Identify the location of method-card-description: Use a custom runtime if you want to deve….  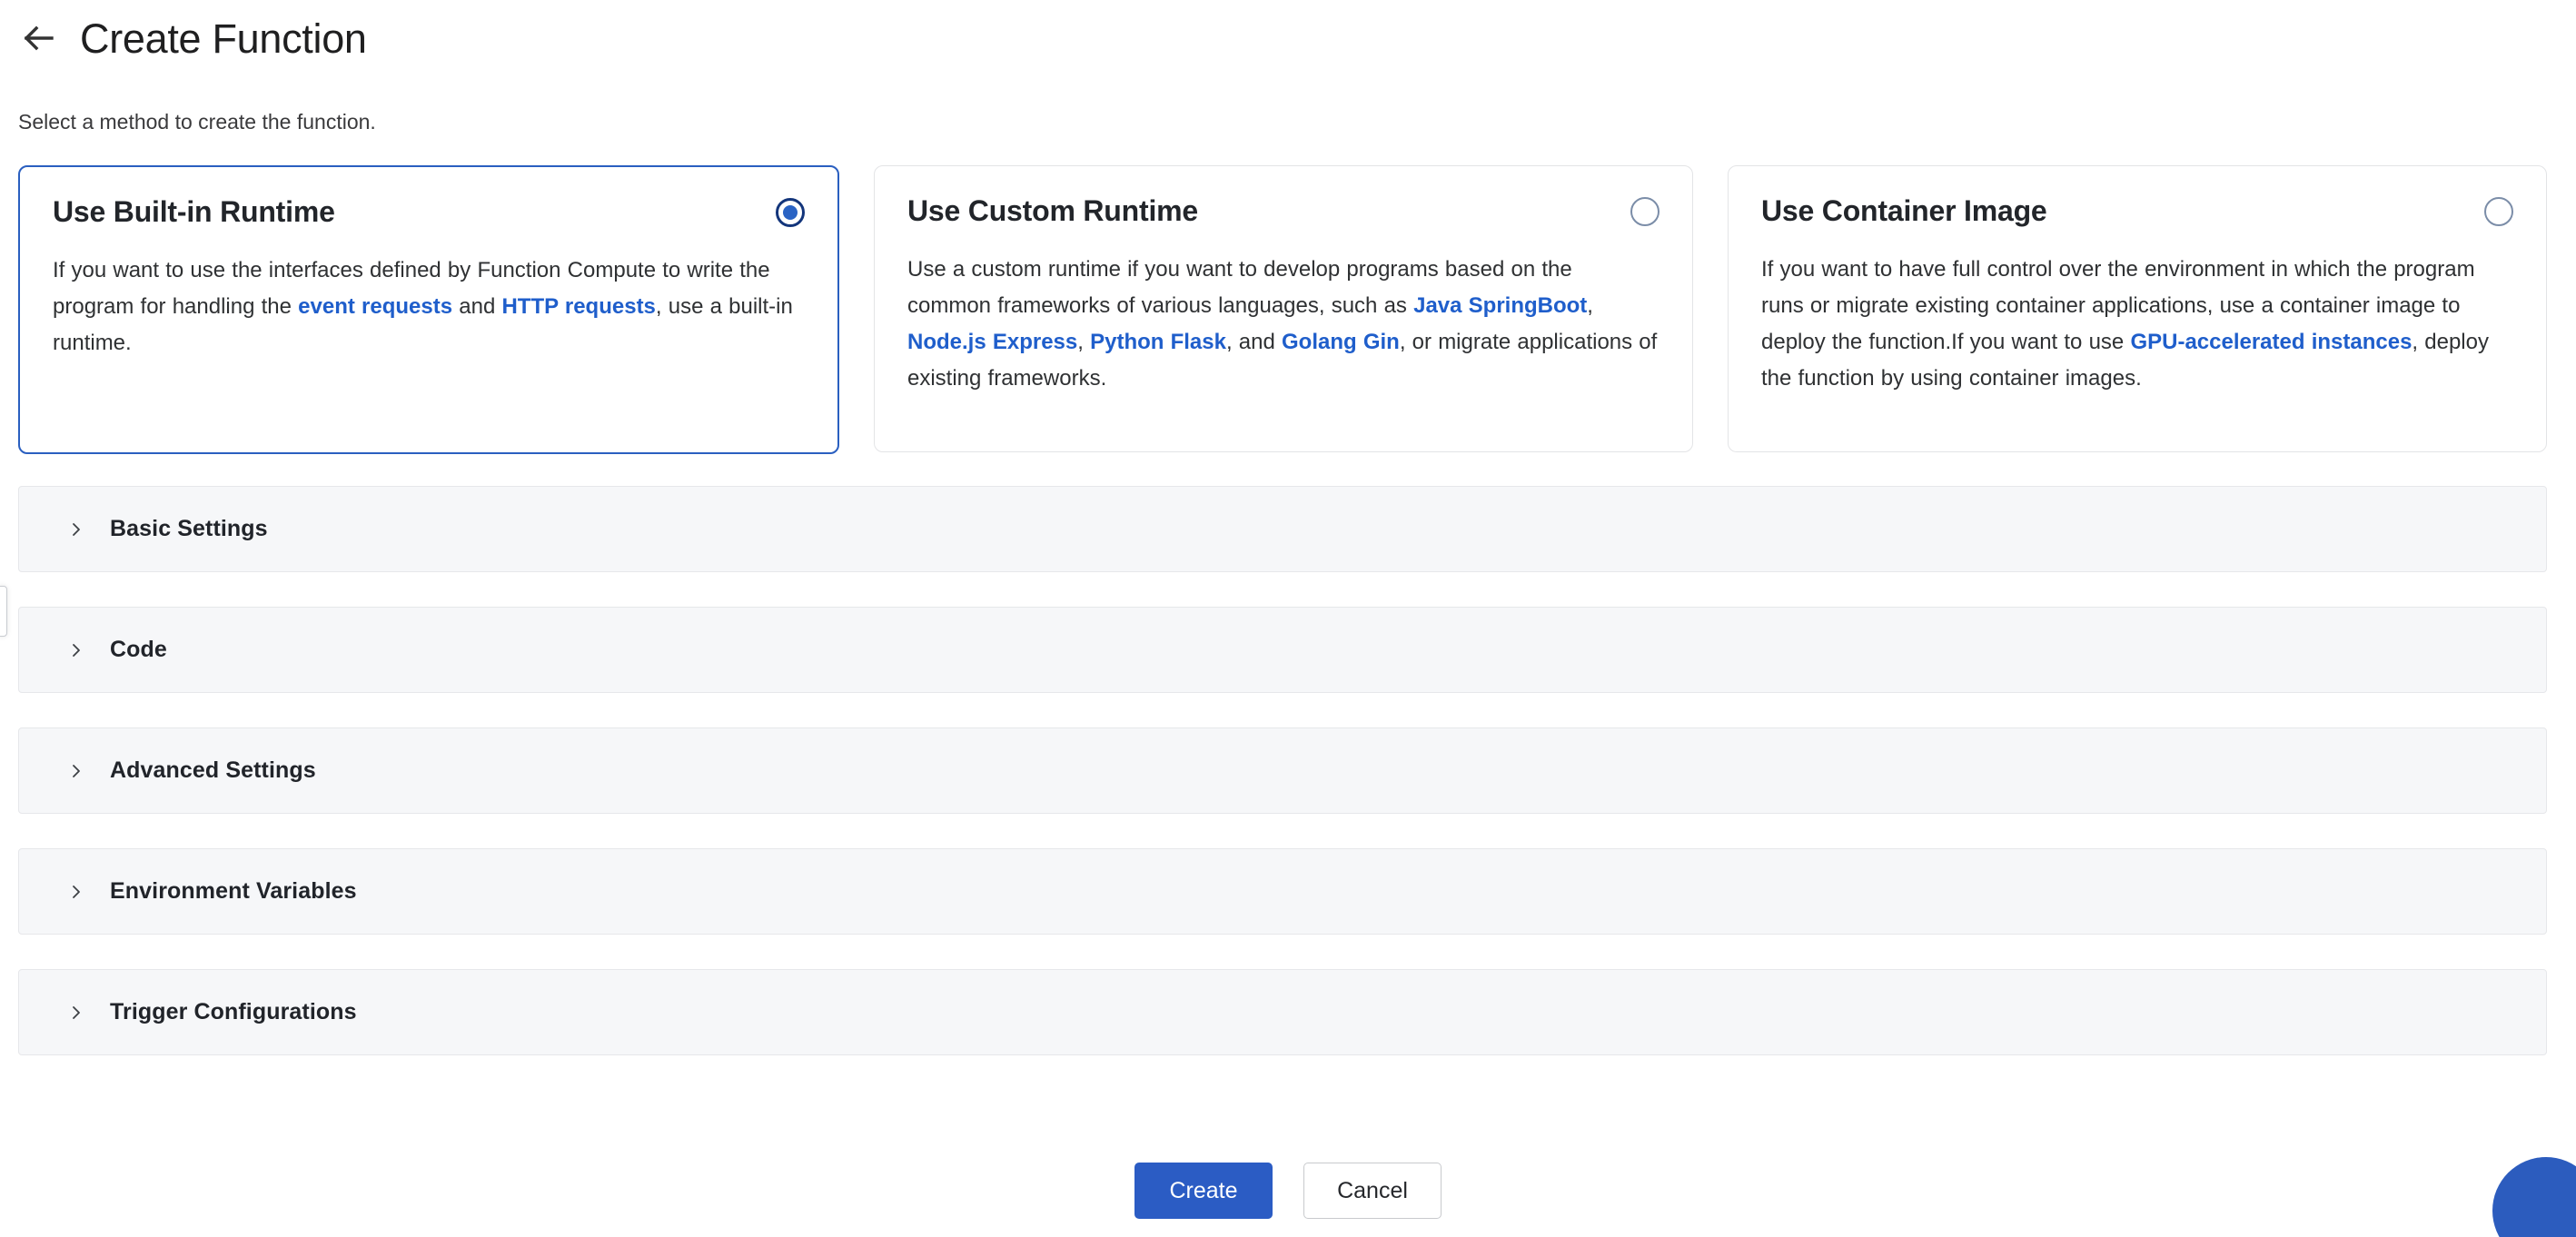
(1283, 324).